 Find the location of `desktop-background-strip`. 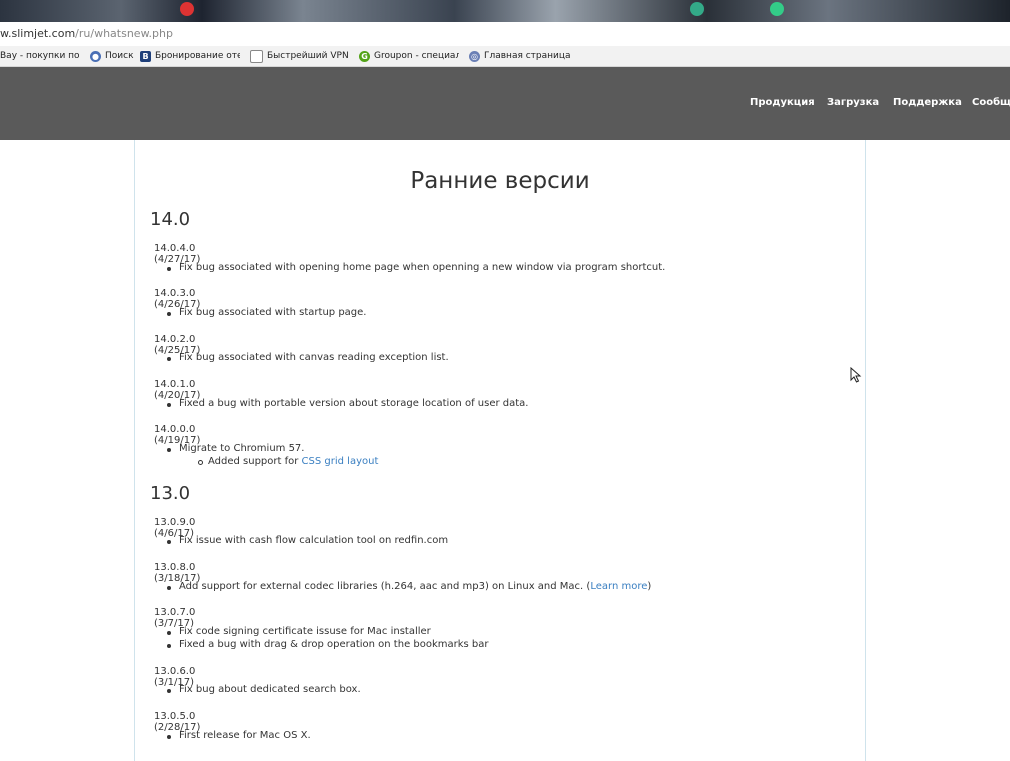

desktop-background-strip is located at coordinates (505, 11).